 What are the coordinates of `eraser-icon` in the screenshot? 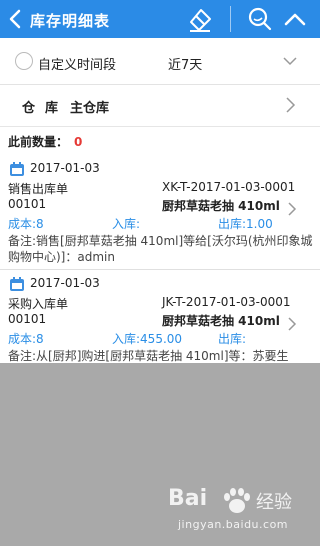 It's located at (200, 20).